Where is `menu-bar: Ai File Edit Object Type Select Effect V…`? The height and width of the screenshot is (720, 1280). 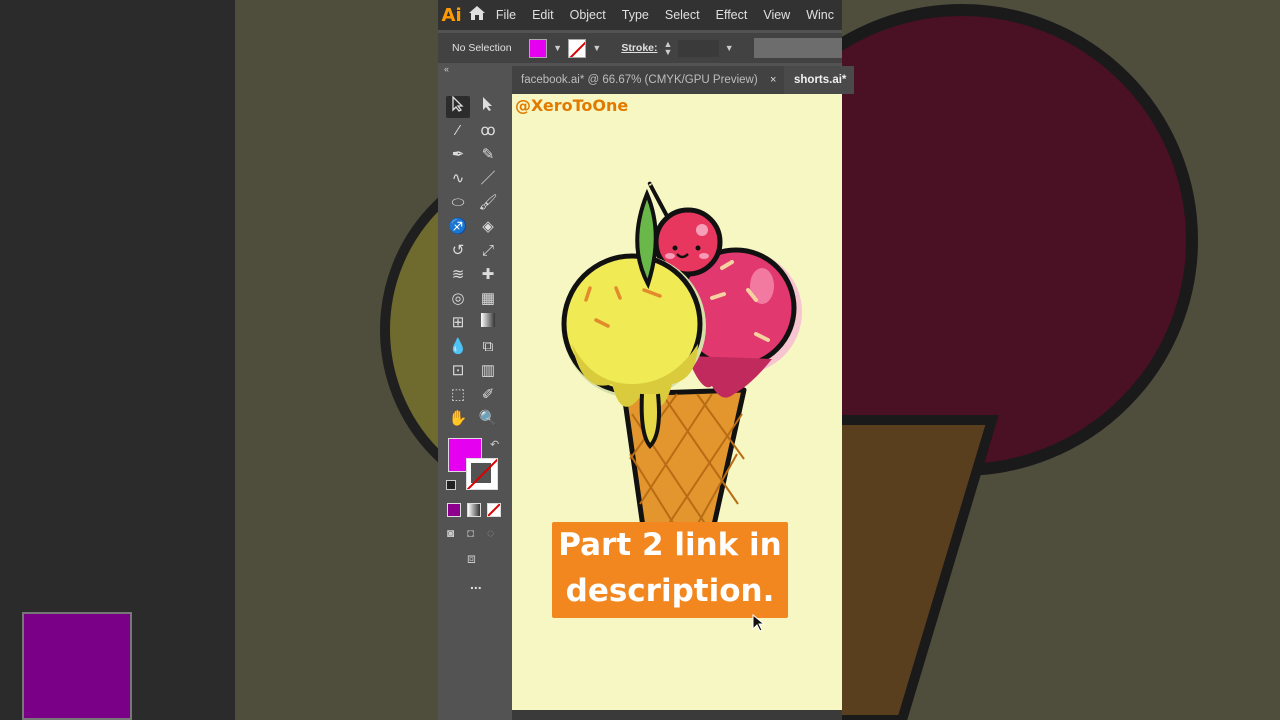 menu-bar: Ai File Edit Object Type Select Effect V… is located at coordinates (640, 15).